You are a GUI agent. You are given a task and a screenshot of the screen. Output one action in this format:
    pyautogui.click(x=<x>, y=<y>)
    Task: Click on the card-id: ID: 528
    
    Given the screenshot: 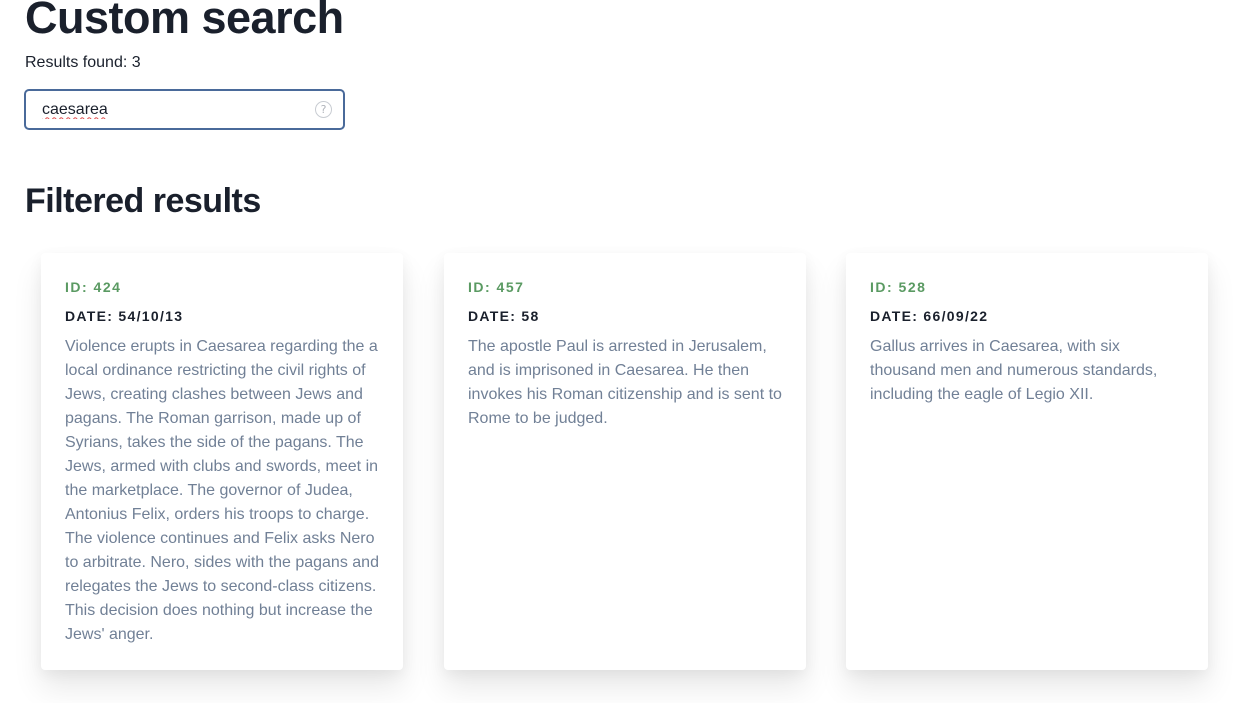 What is the action you would take?
    pyautogui.click(x=898, y=287)
    